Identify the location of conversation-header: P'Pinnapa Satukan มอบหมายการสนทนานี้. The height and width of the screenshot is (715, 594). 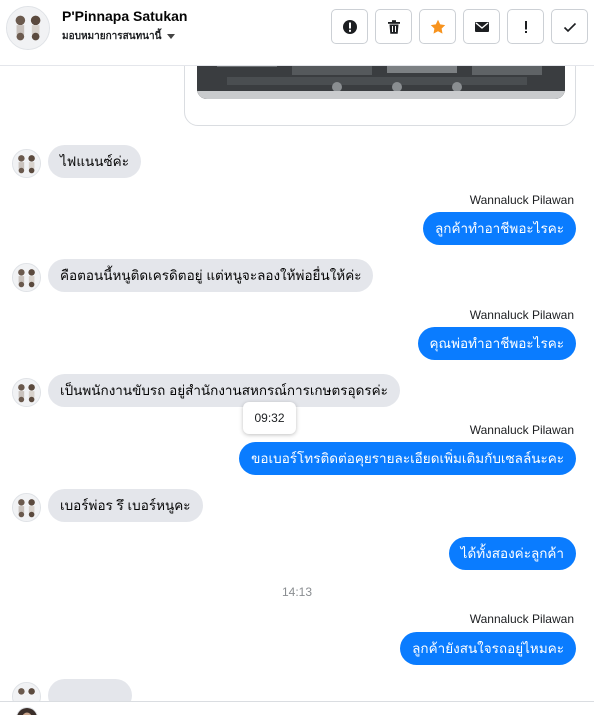
(297, 33).